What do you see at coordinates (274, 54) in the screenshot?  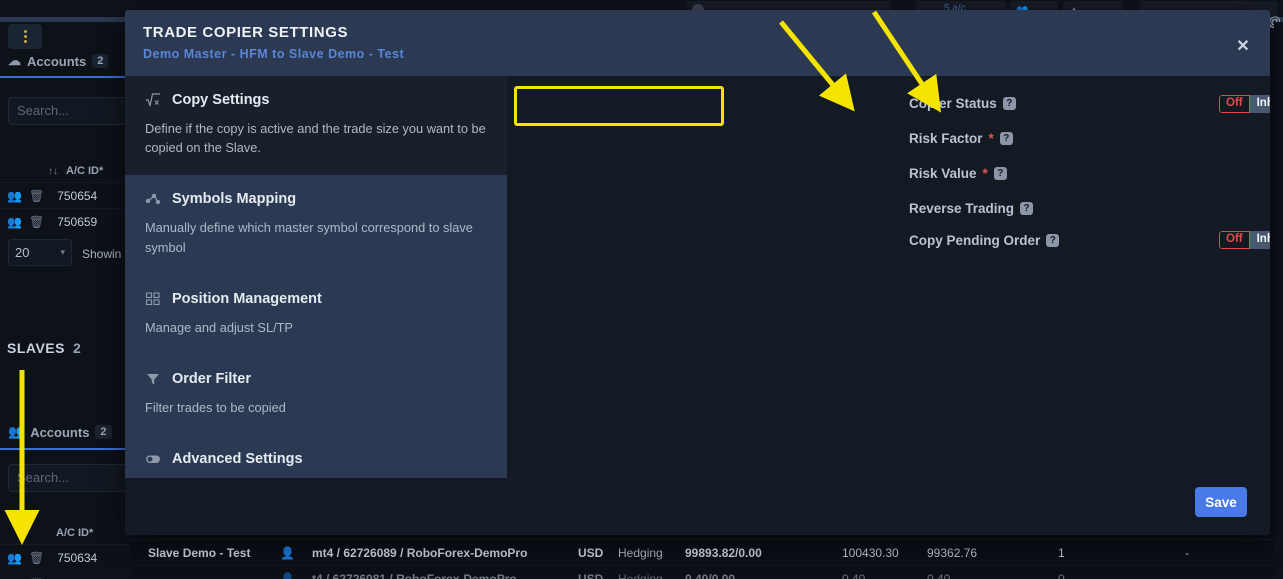 I see `modal-subtitle: Demo Master - HFM to Slave Demo - Test` at bounding box center [274, 54].